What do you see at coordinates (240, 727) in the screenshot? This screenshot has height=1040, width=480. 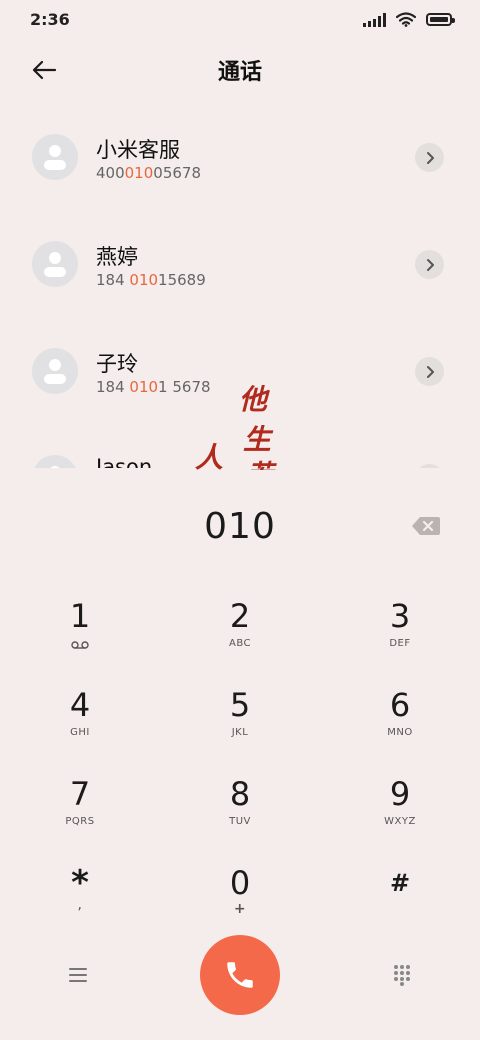 I see `key-5: 5 JKL` at bounding box center [240, 727].